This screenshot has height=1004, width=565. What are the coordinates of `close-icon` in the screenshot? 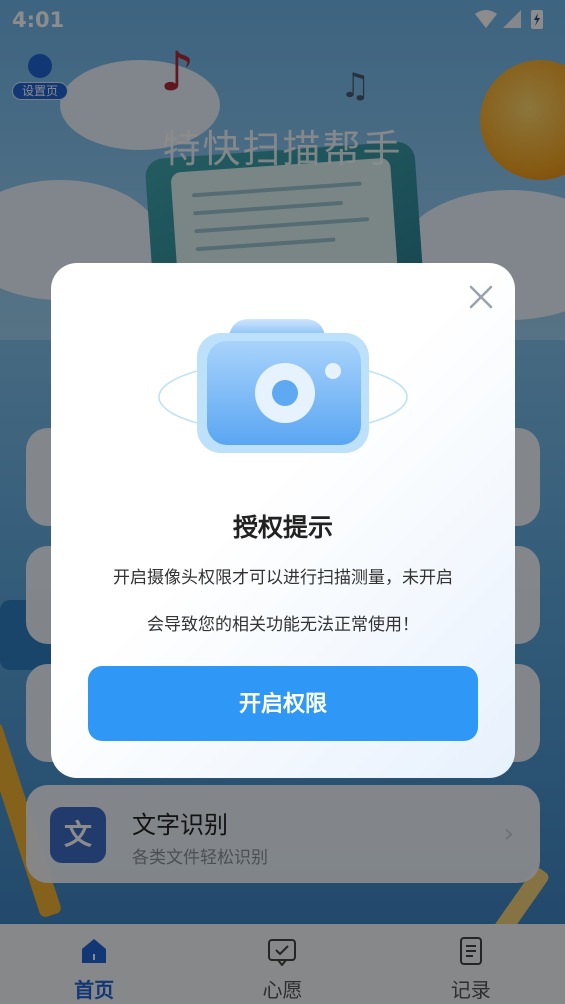 It's located at (481, 297).